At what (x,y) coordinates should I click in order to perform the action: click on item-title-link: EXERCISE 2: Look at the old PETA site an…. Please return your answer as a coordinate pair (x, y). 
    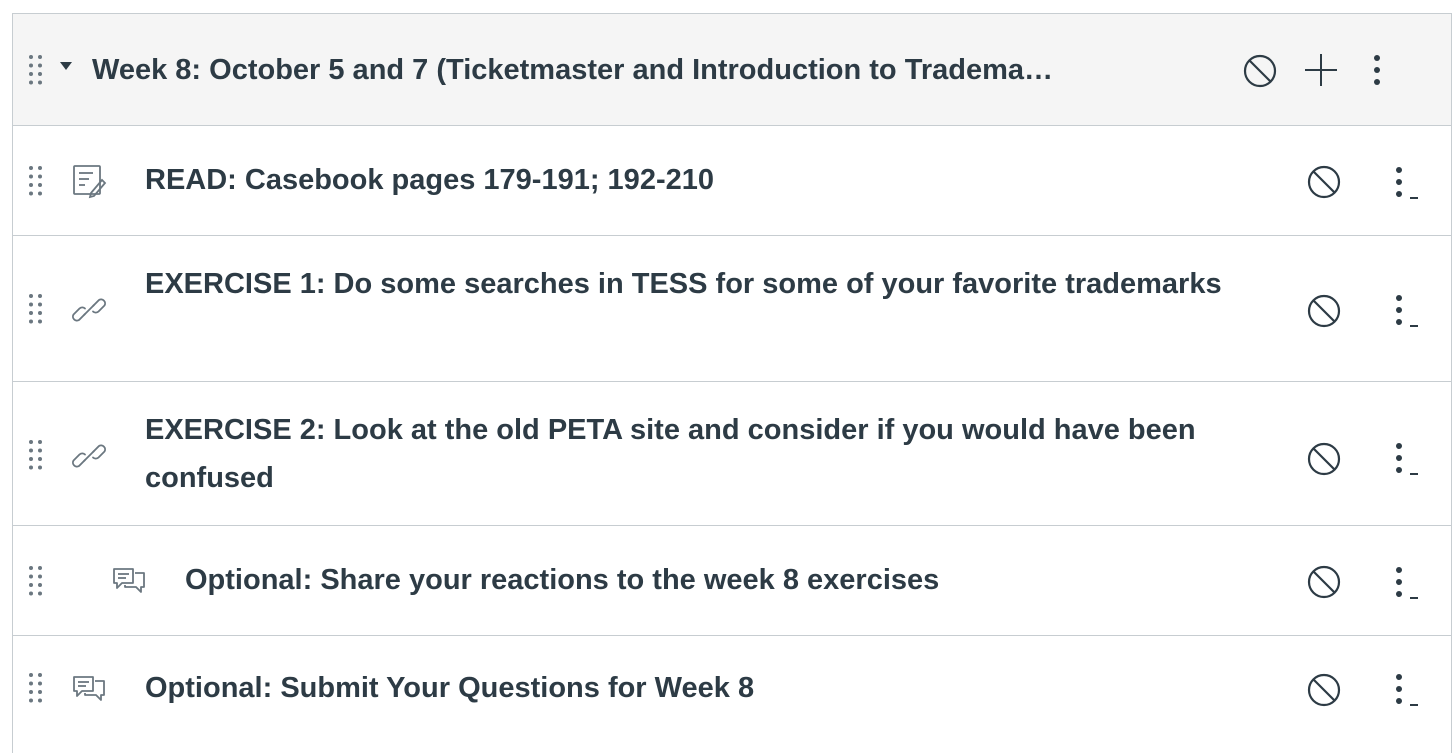
    Looking at the image, I should click on (700, 454).